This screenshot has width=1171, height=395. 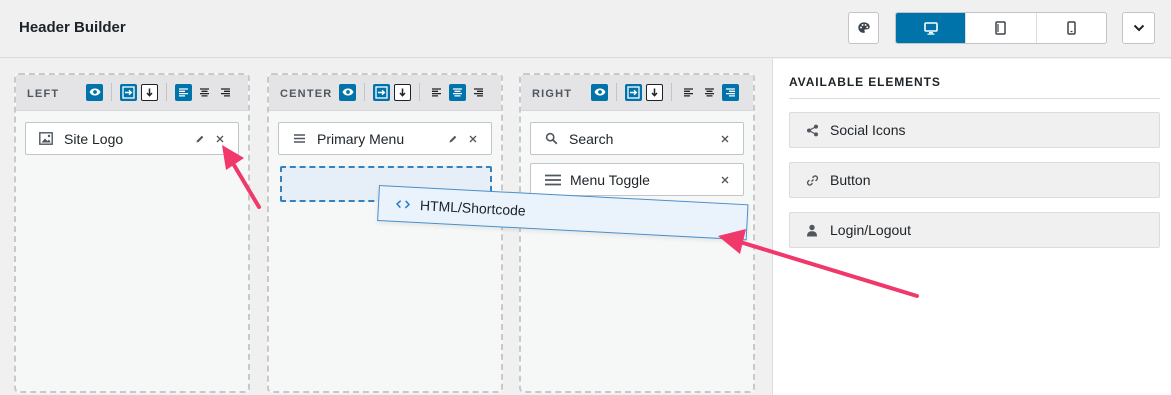 I want to click on chevron-down-icon, so click(x=1138, y=28).